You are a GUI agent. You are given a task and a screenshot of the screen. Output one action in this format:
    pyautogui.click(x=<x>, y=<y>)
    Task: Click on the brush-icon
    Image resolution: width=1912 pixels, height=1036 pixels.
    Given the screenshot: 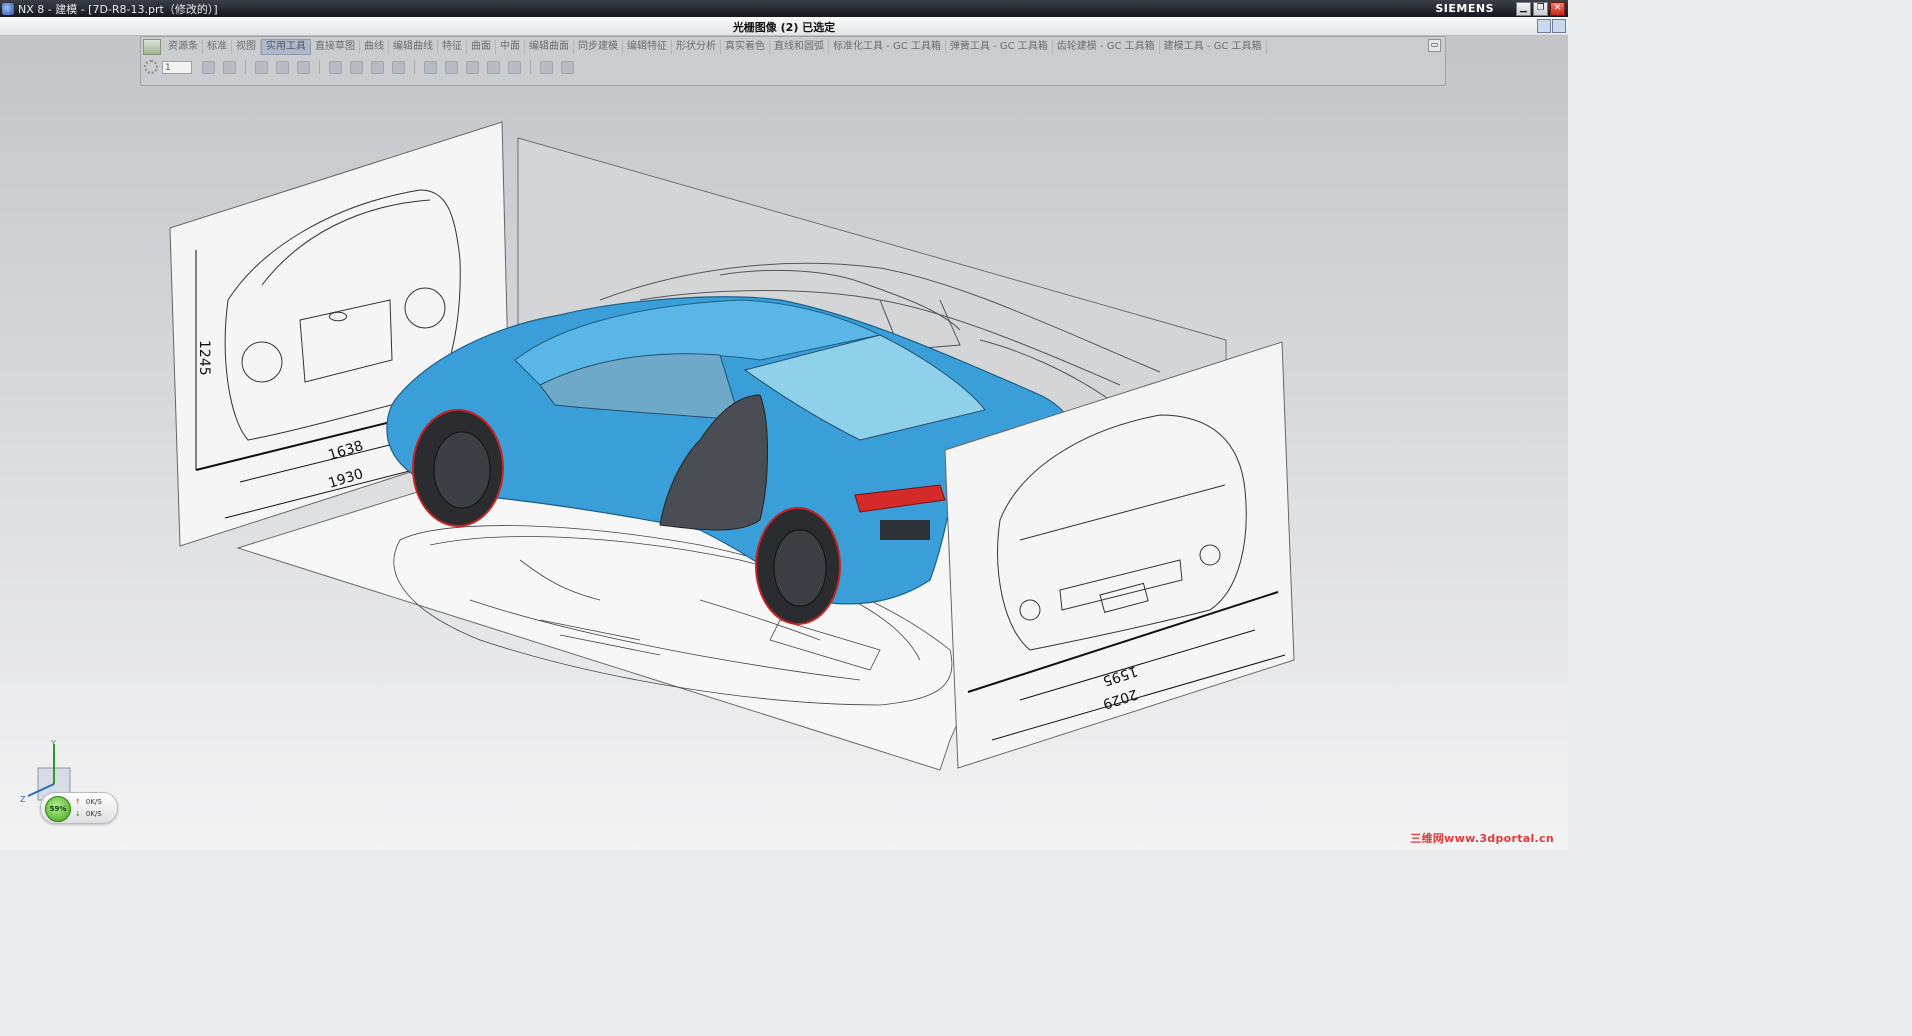 What is the action you would take?
    pyautogui.click(x=567, y=67)
    